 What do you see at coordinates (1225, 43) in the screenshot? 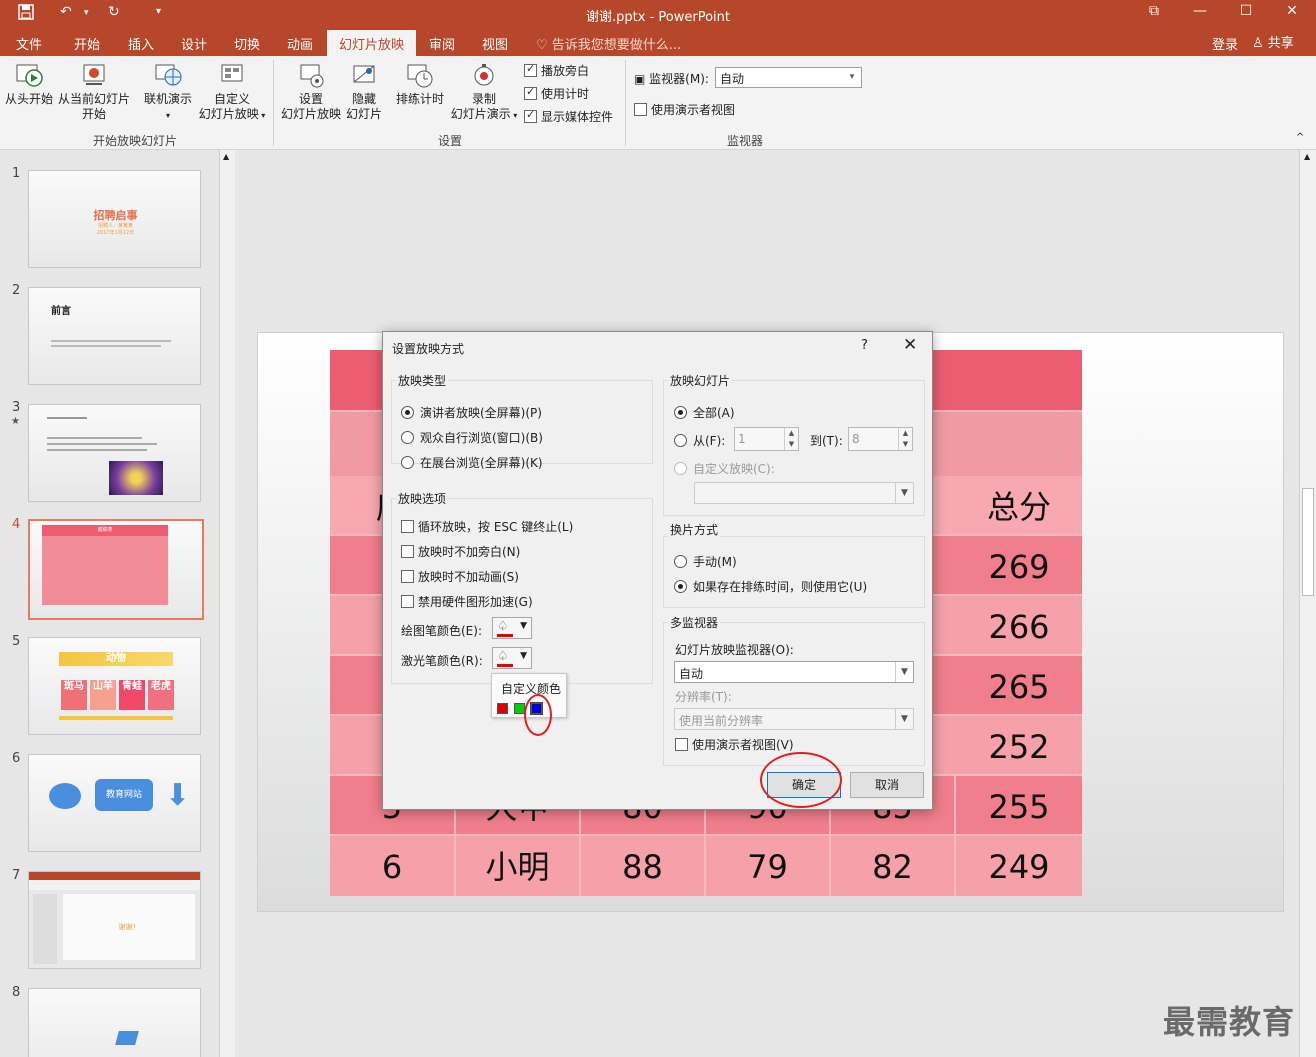
I see `login-link: 登录` at bounding box center [1225, 43].